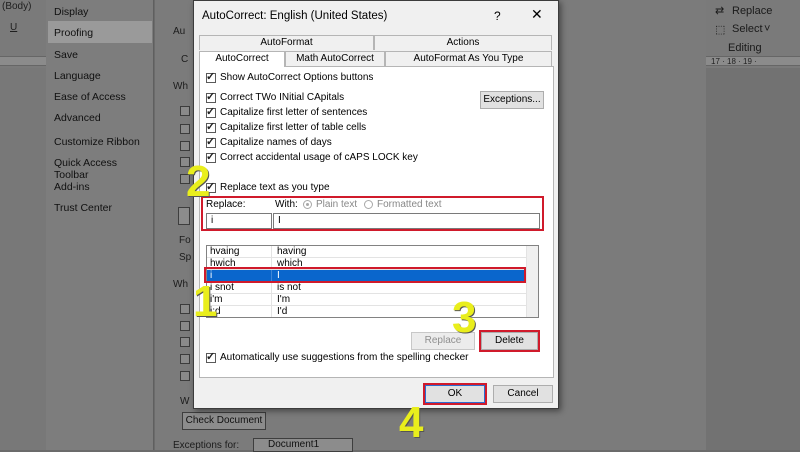  What do you see at coordinates (468, 58) in the screenshot?
I see `tab-autoformat-as-you-type: AutoFormat As You Type` at bounding box center [468, 58].